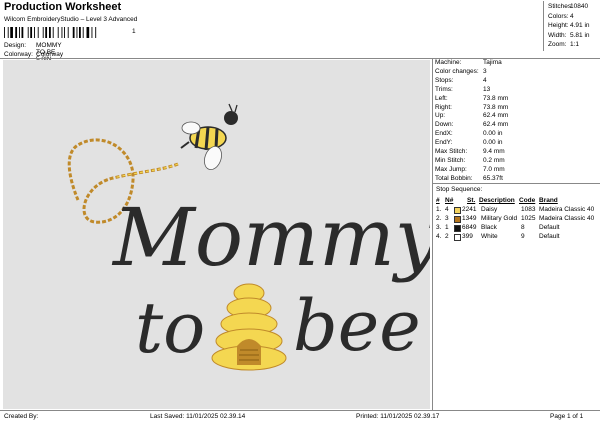 The height and width of the screenshot is (424, 600). I want to click on stop-sequence-title: Stop Sequence:, so click(459, 189).